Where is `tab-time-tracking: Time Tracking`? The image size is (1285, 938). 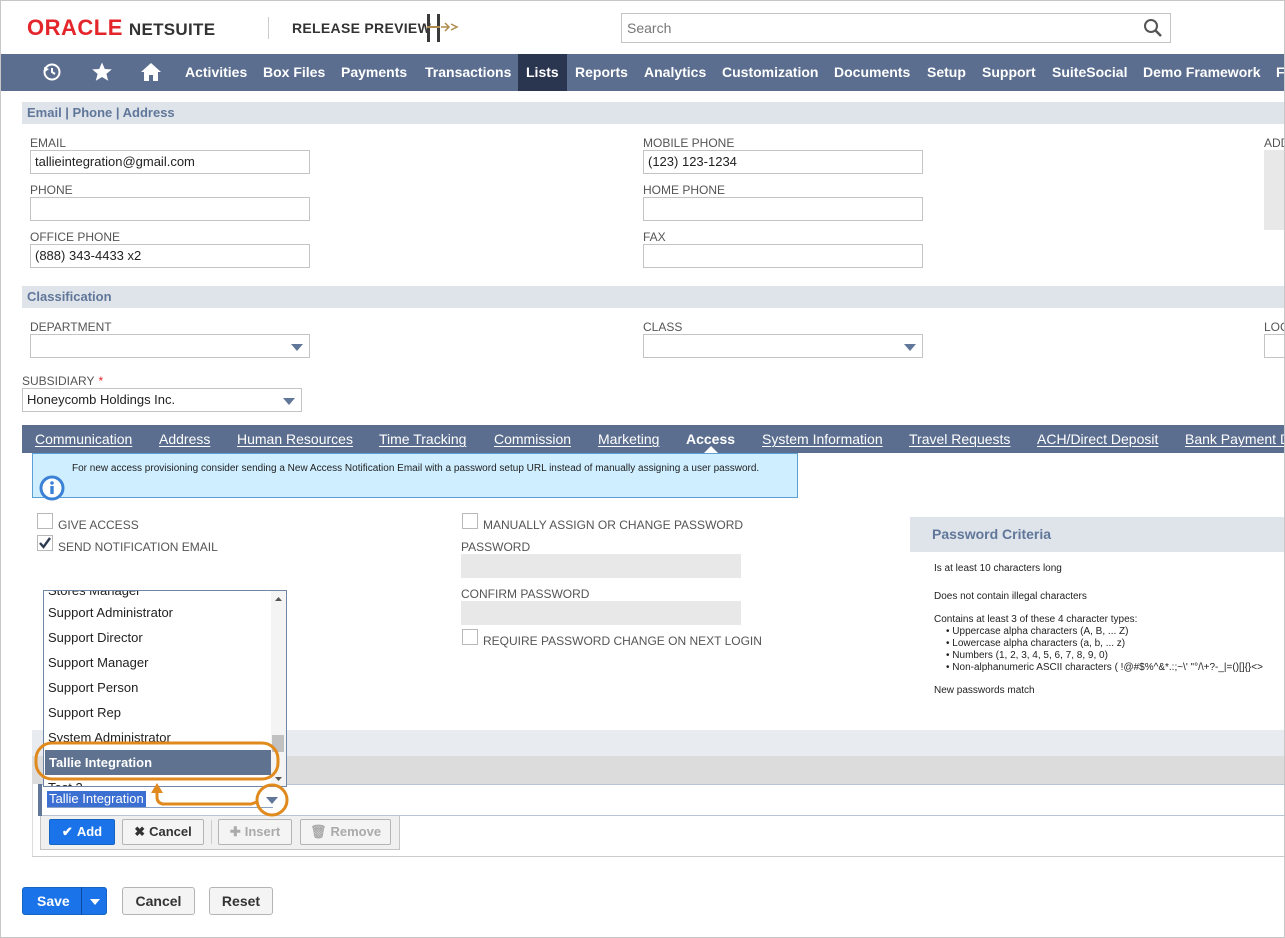
tab-time-tracking: Time Tracking is located at coordinates (422, 439).